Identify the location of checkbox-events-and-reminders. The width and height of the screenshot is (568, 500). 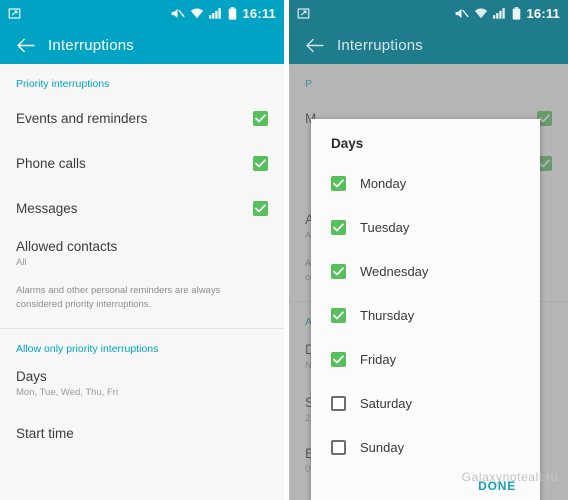
(260, 118).